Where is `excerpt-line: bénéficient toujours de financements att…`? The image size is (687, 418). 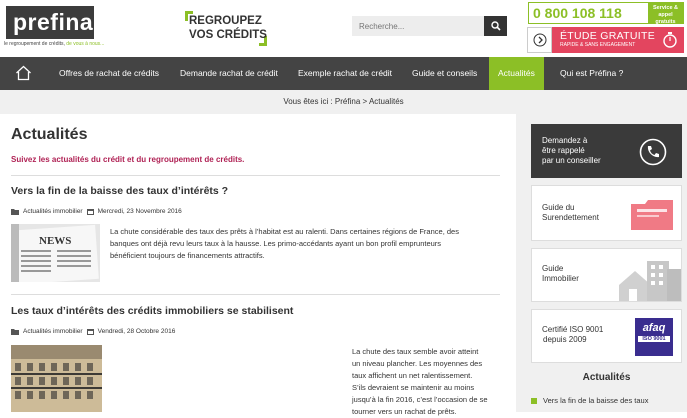
excerpt-line: bénéficient toujours de financements att… is located at coordinates (187, 255).